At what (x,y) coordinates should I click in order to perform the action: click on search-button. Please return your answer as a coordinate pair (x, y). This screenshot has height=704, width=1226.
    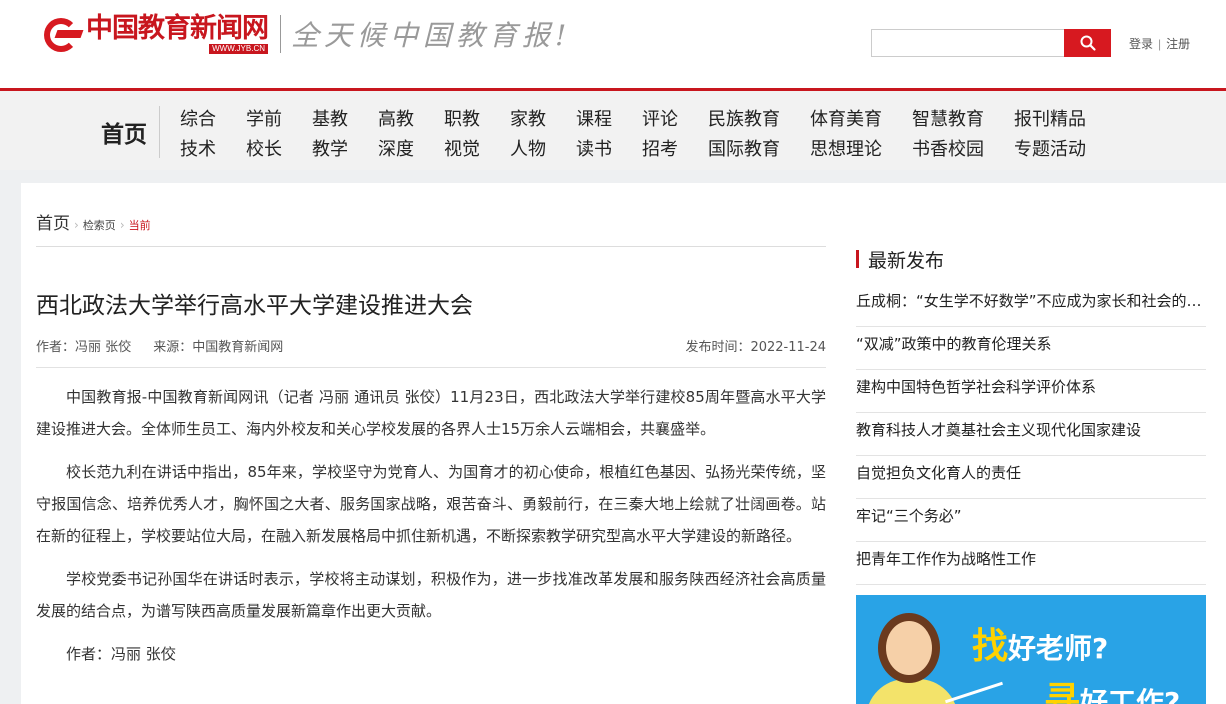
    Looking at the image, I should click on (1087, 43).